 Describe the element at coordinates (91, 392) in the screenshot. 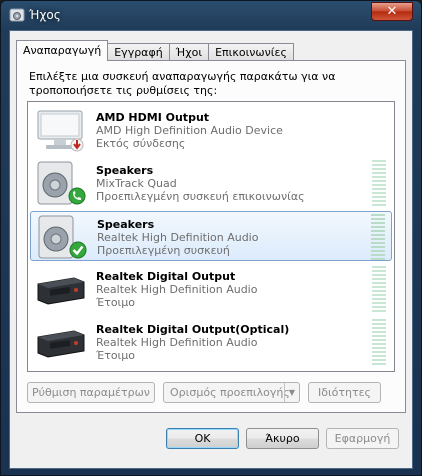

I see `configure-button: Ρύθμιση παραμέτρων` at that location.